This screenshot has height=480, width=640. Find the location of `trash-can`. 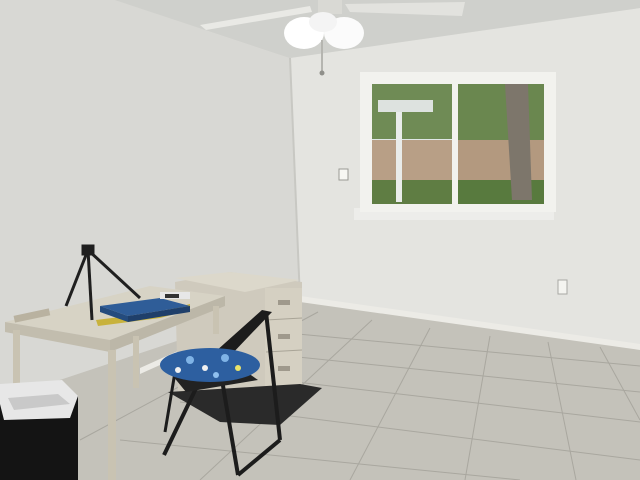

trash-can is located at coordinates (39, 430).